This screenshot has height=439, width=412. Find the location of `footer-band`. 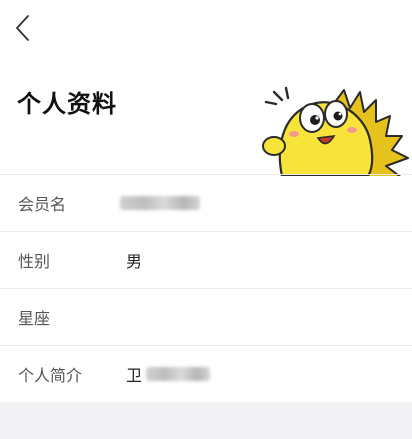

footer-band is located at coordinates (206, 420).